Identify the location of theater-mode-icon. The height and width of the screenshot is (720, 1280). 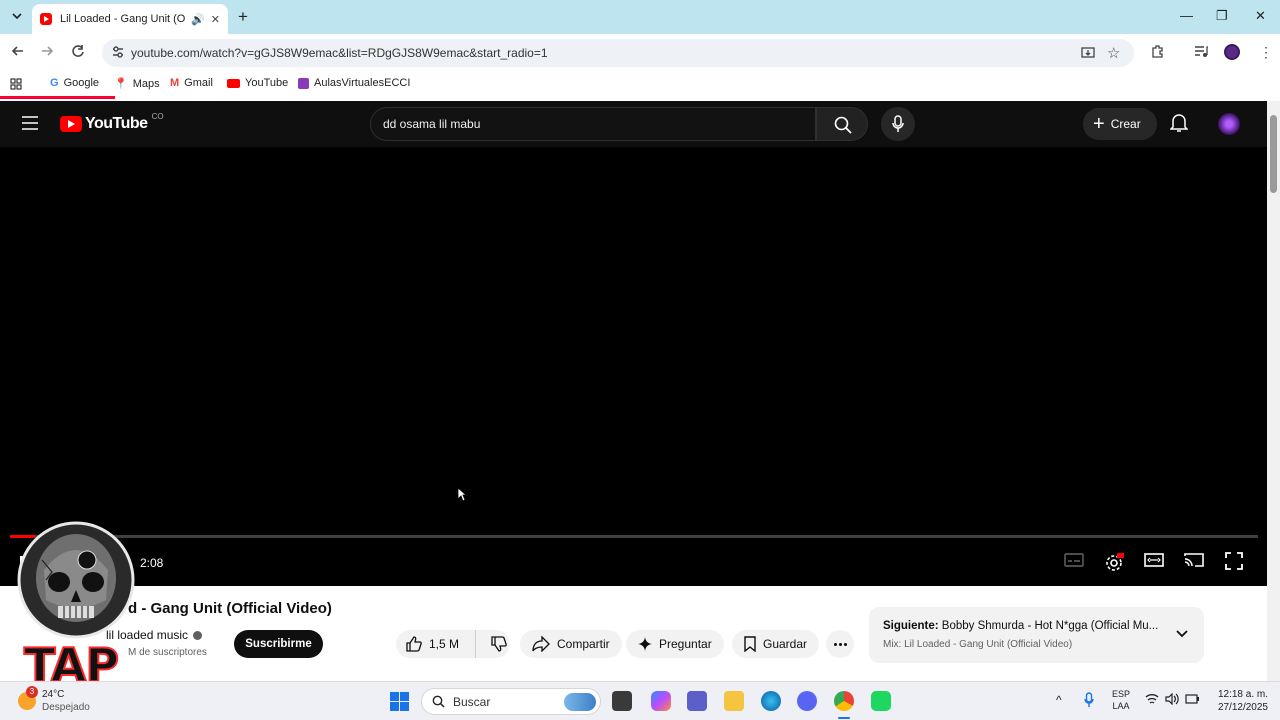
(1154, 560).